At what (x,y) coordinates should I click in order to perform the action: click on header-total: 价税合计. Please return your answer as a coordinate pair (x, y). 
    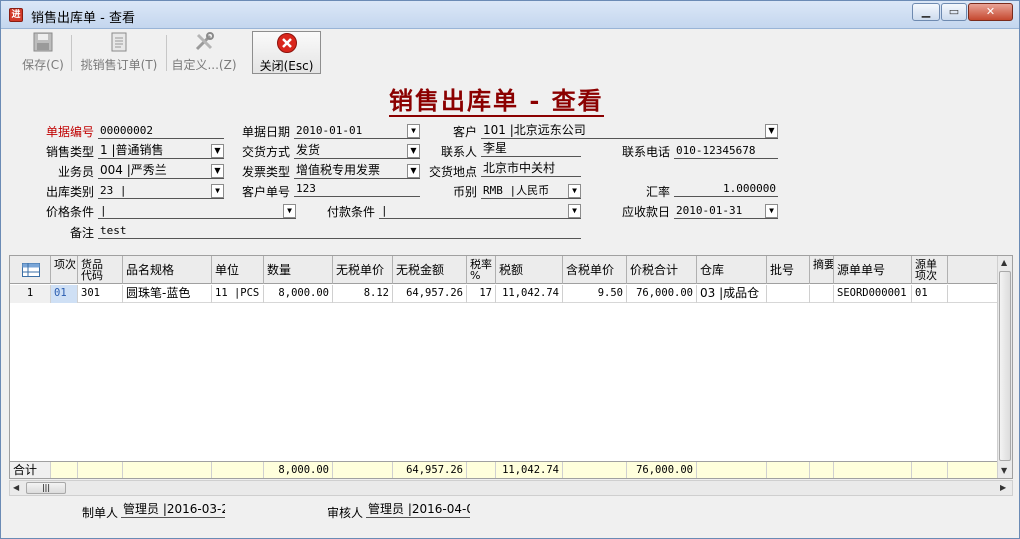
    Looking at the image, I should click on (662, 270).